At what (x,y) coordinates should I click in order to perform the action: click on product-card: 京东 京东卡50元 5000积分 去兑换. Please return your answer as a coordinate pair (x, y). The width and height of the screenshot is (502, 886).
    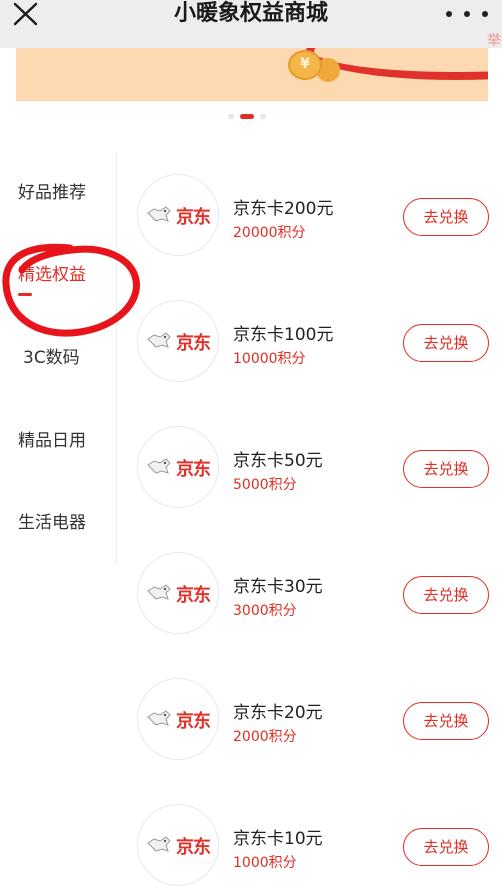
    Looking at the image, I should click on (313, 468).